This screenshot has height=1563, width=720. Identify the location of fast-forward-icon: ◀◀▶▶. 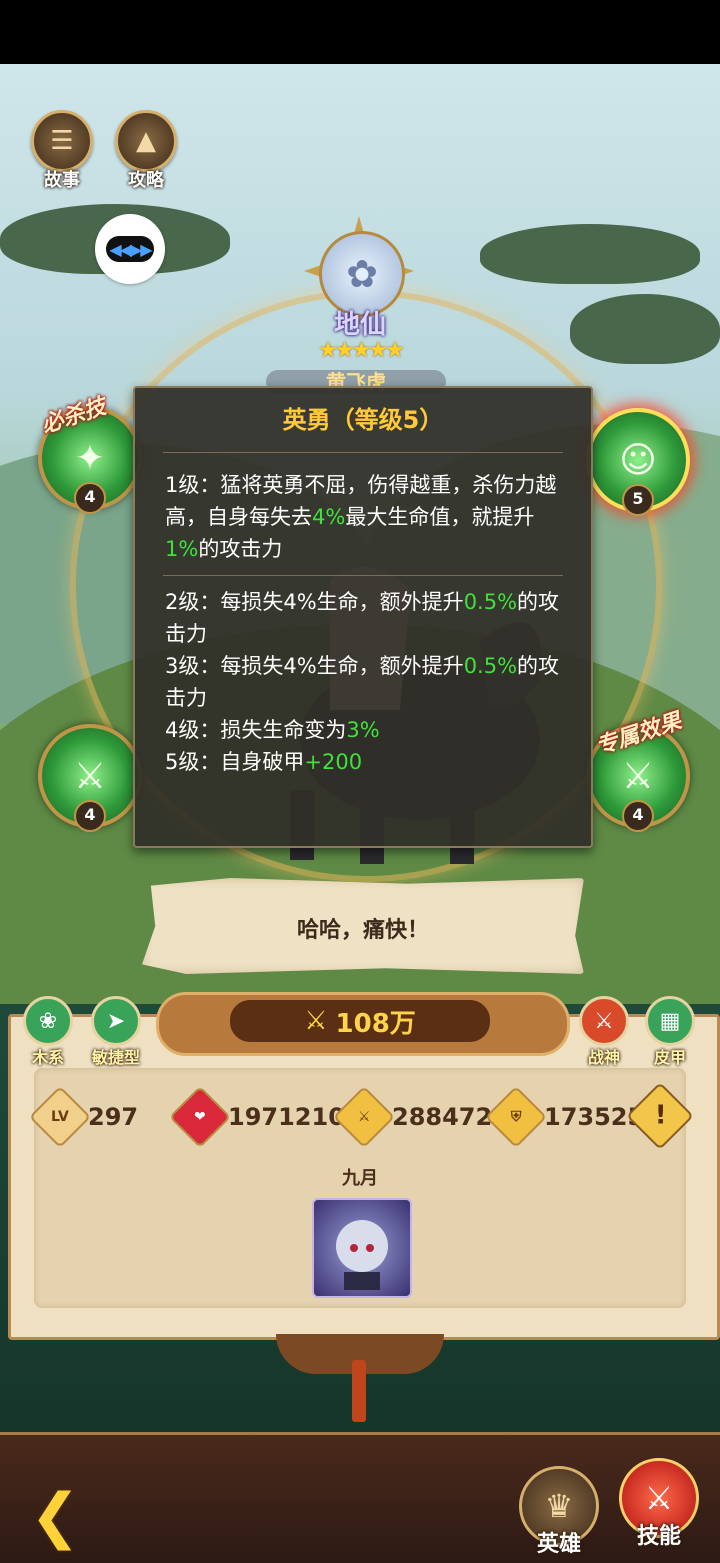
(130, 249).